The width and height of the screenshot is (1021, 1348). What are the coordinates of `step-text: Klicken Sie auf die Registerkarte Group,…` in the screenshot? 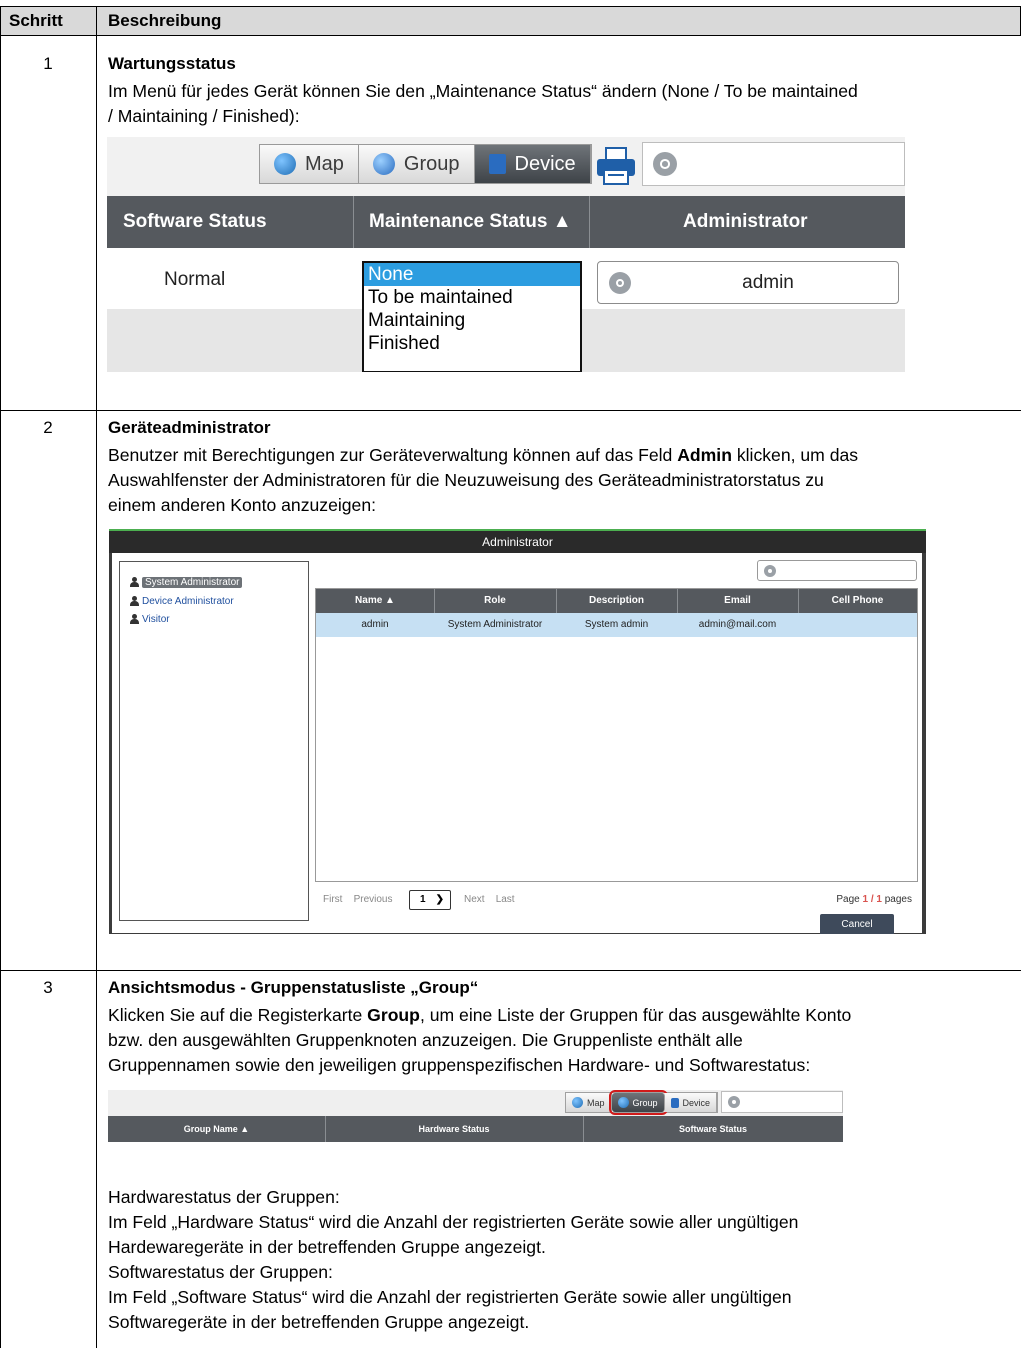 It's located at (480, 1015).